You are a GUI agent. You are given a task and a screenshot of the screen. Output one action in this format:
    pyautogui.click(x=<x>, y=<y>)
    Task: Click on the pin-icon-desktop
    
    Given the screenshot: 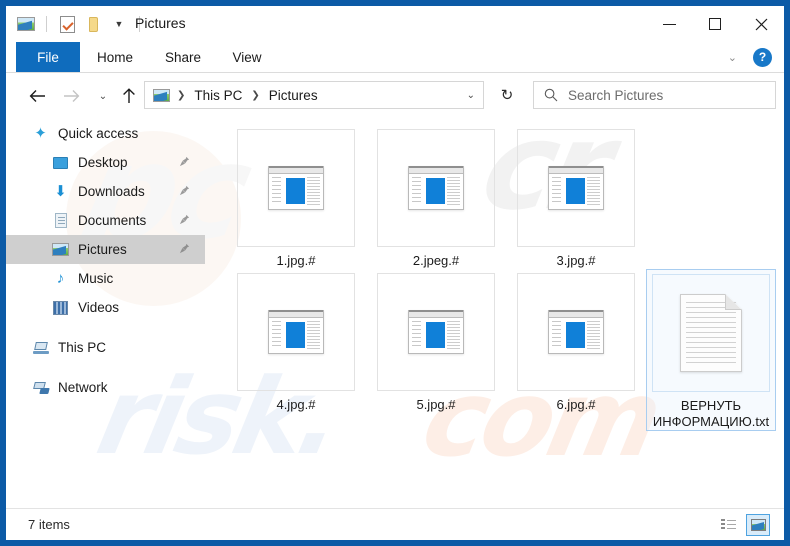 What is the action you would take?
    pyautogui.click(x=184, y=163)
    